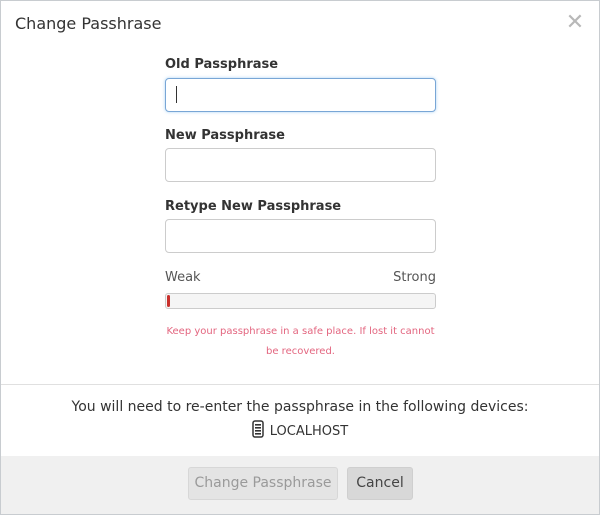 This screenshot has height=515, width=600. I want to click on cancel-button: Cancel, so click(380, 483).